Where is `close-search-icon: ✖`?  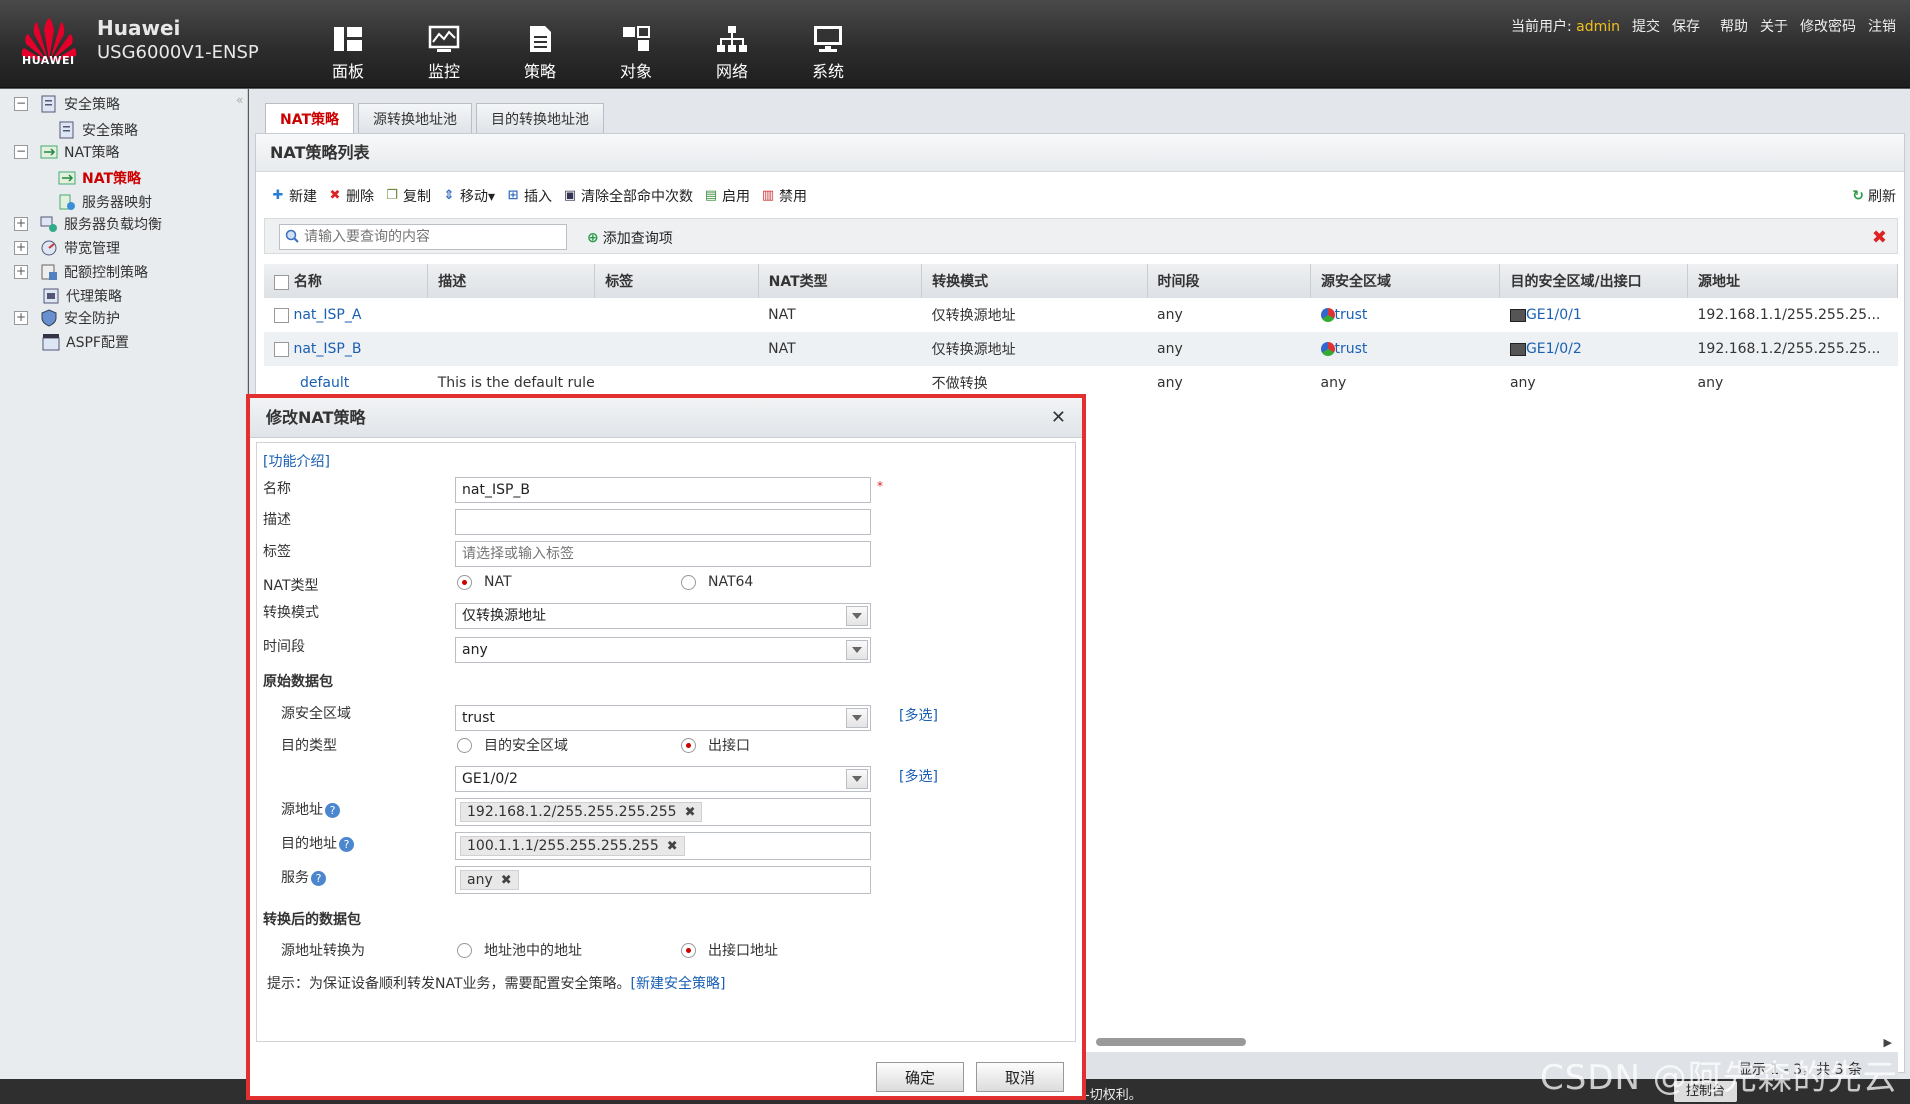 close-search-icon: ✖ is located at coordinates (1879, 237).